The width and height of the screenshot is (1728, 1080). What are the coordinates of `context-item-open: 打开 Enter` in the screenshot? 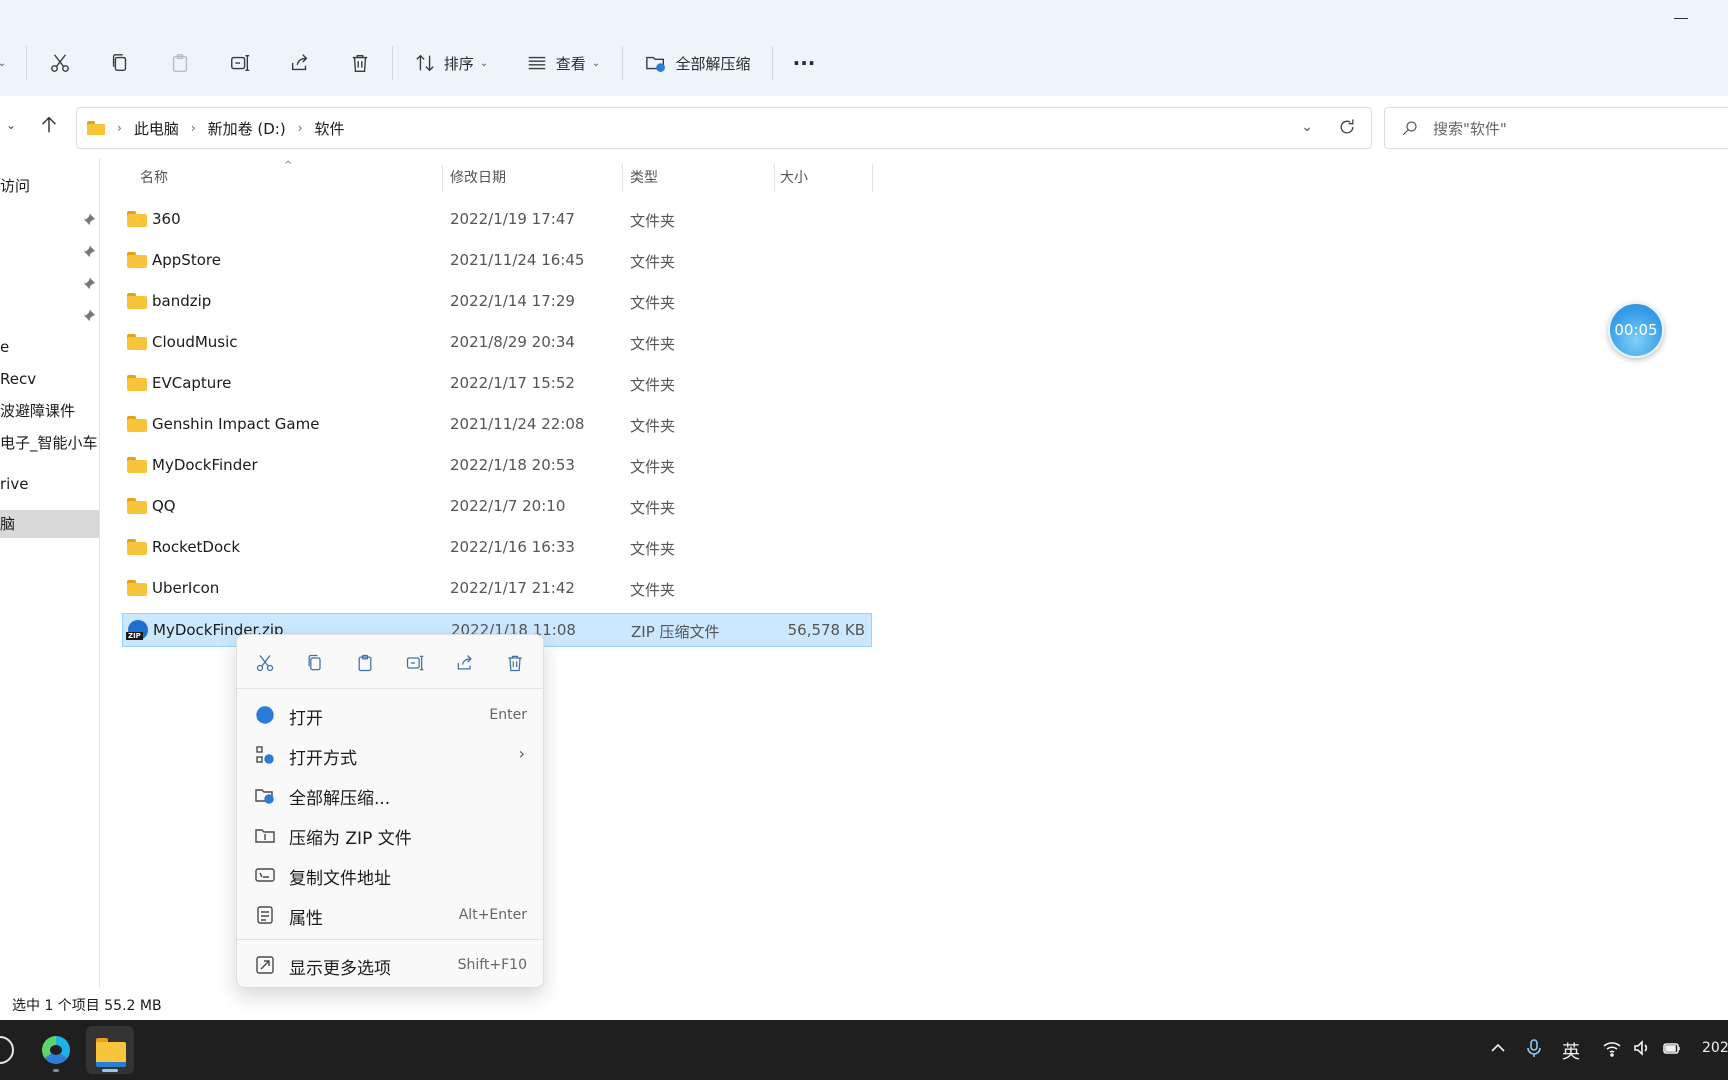 It's located at (391, 715).